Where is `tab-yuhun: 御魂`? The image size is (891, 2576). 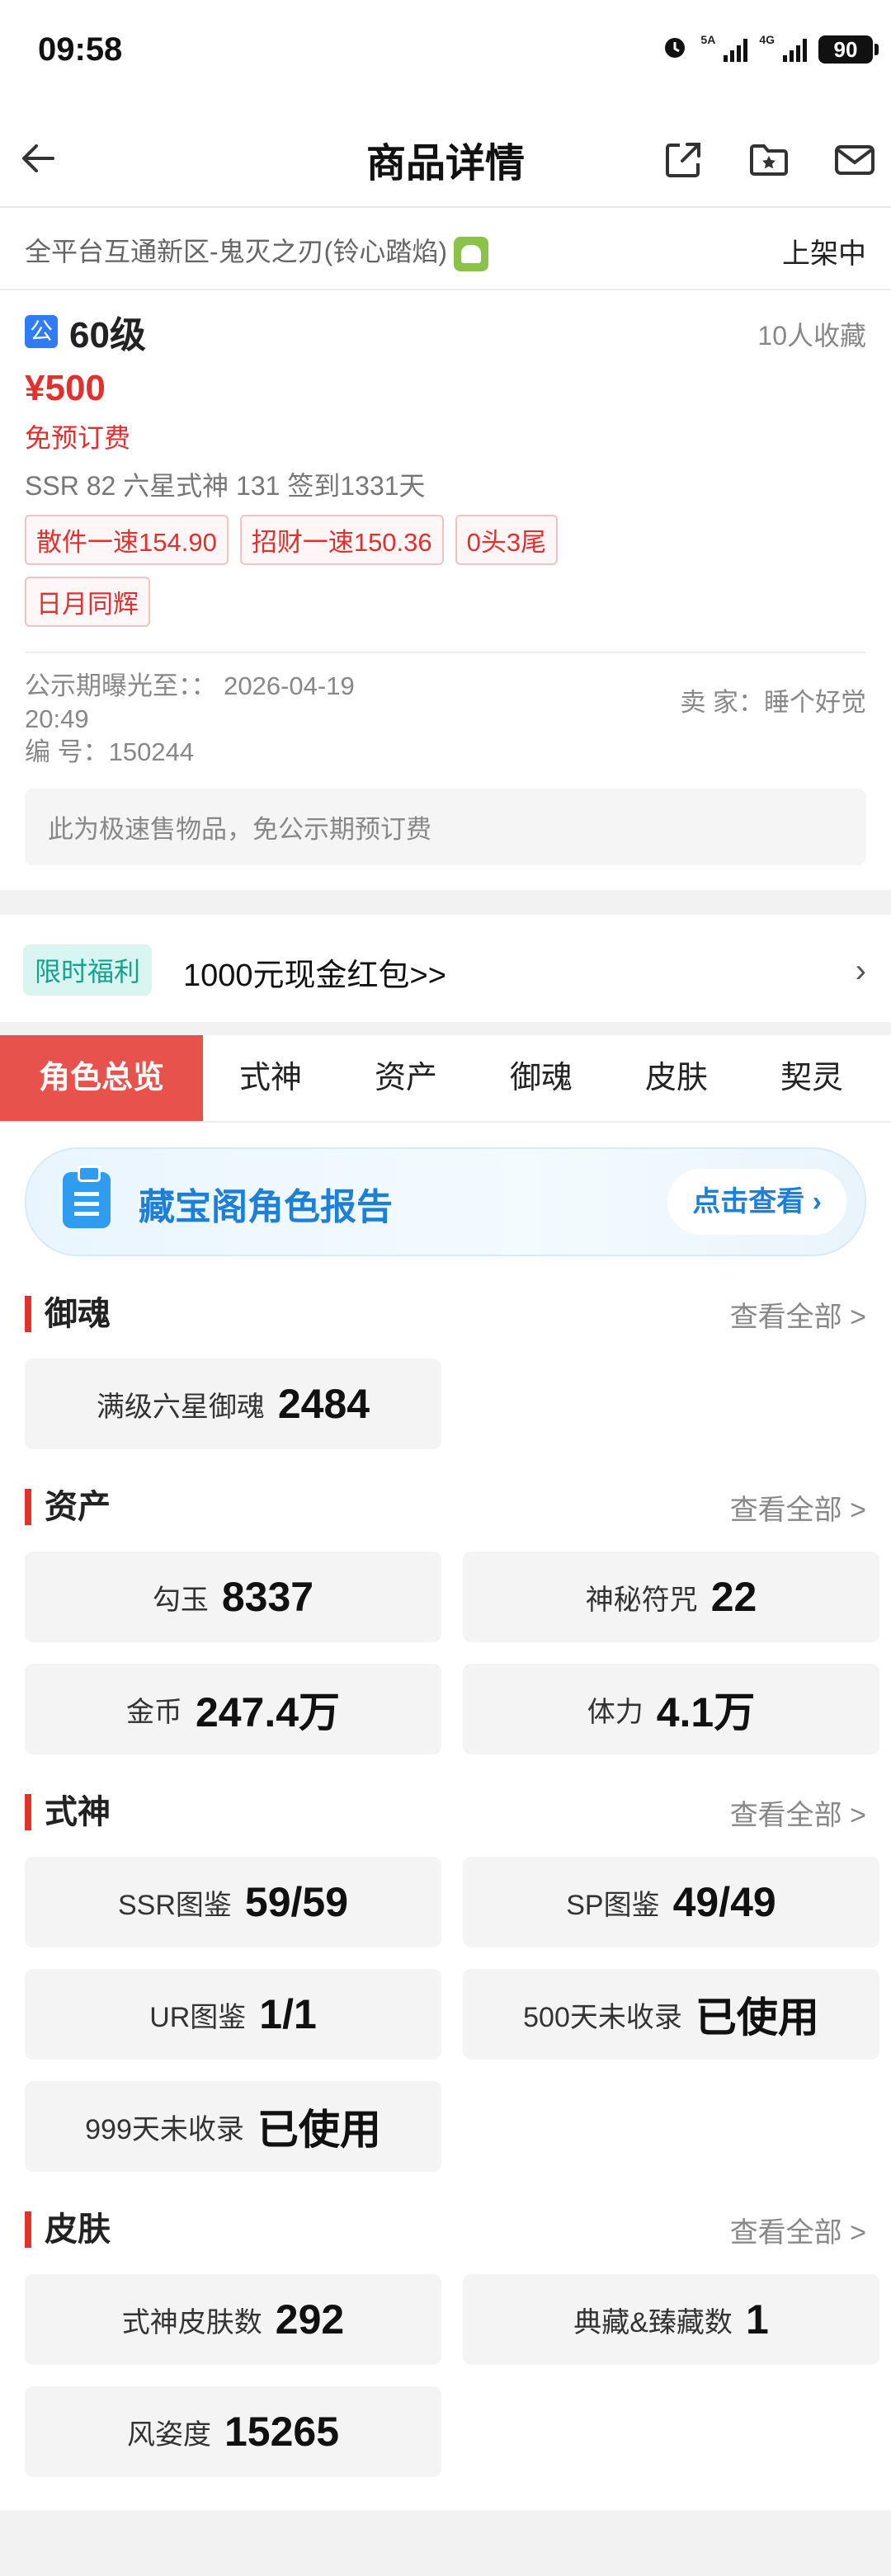
tab-yuhun: 御魂 is located at coordinates (541, 1078).